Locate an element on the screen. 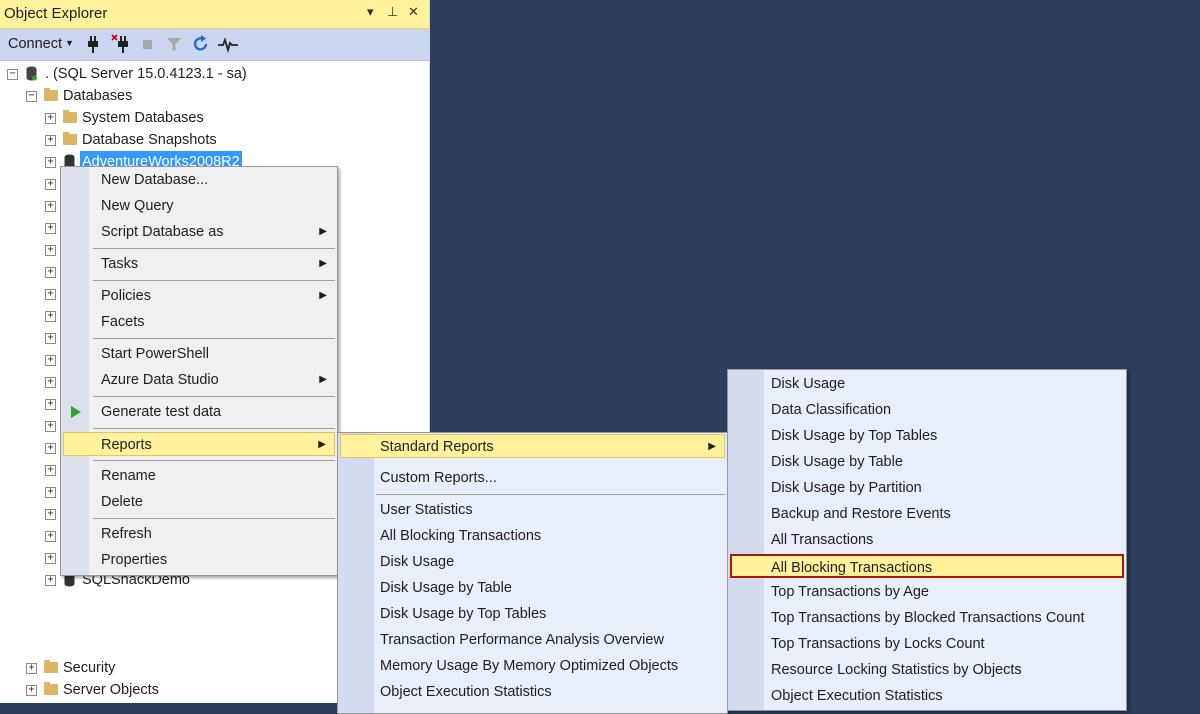 This screenshot has width=1200, height=714. filter-icon is located at coordinates (174, 44).